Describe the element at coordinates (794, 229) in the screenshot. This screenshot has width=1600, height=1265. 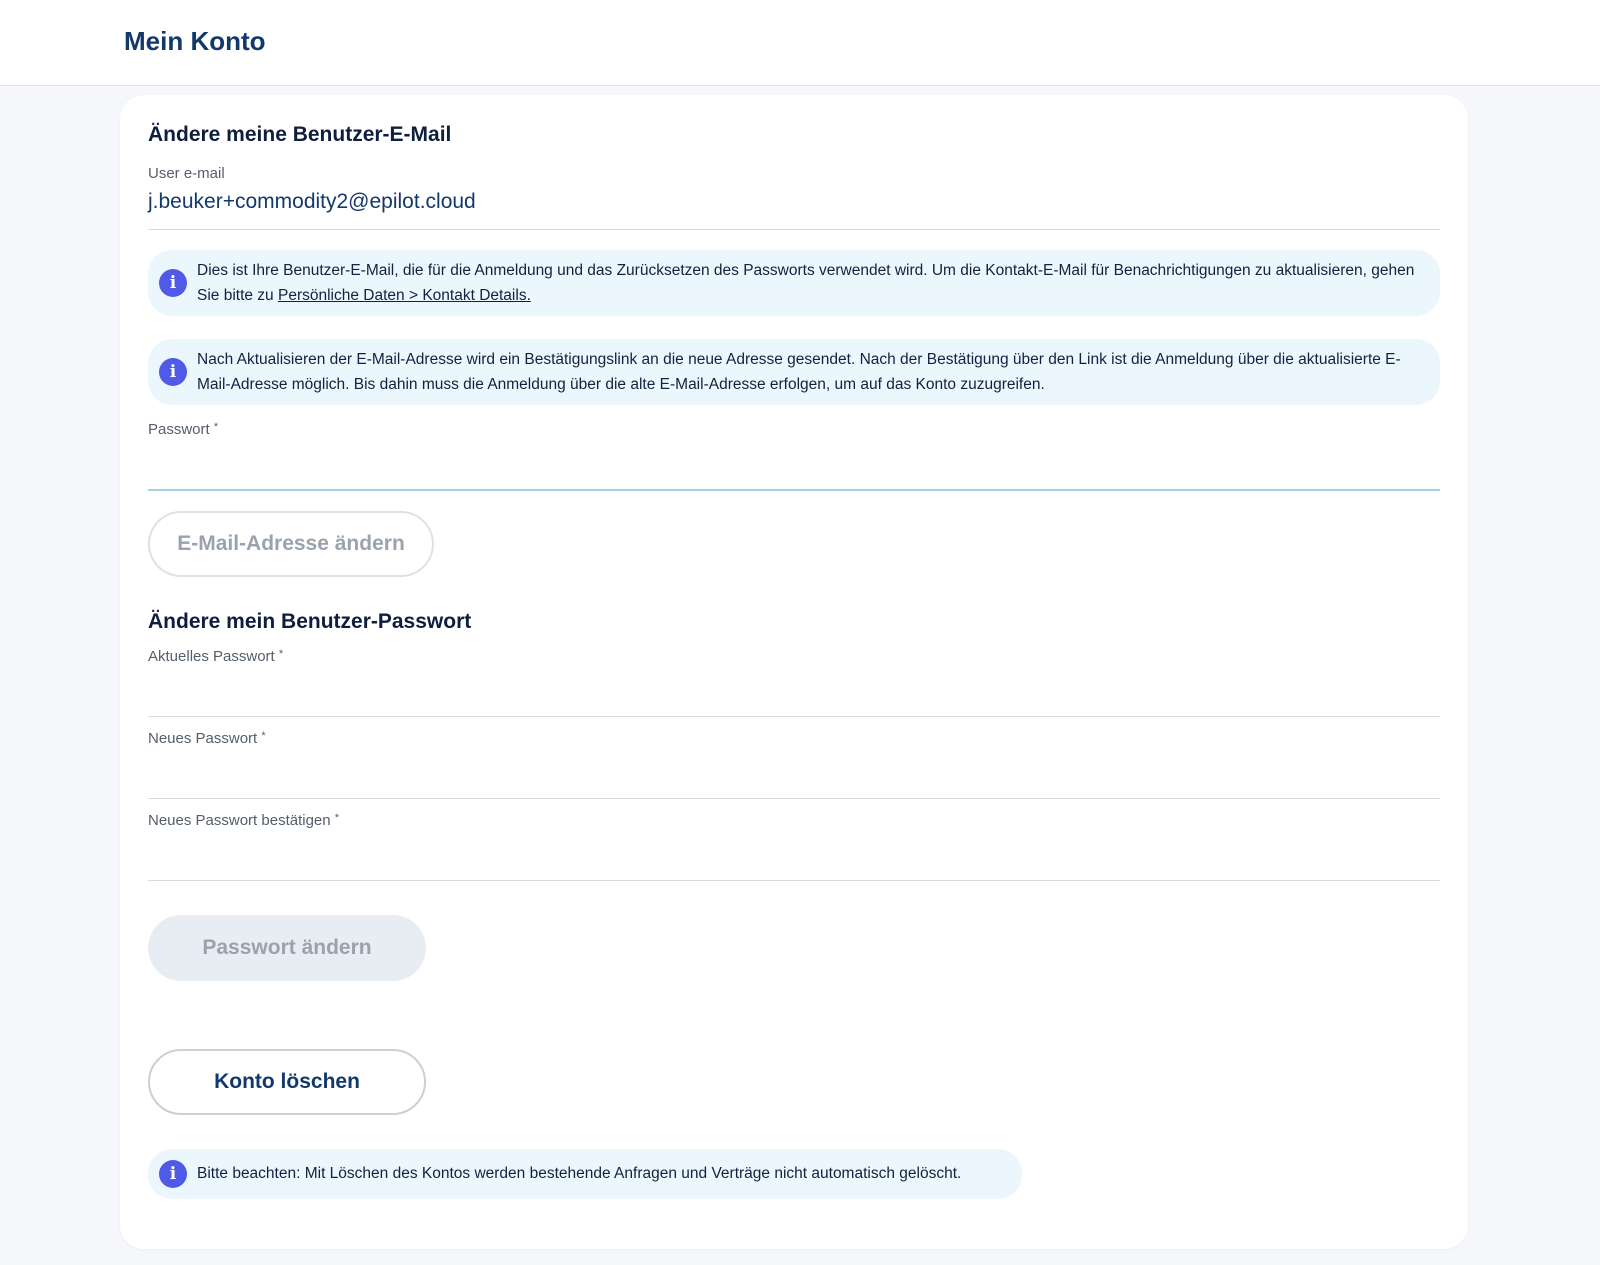
I see `user-email-underline` at that location.